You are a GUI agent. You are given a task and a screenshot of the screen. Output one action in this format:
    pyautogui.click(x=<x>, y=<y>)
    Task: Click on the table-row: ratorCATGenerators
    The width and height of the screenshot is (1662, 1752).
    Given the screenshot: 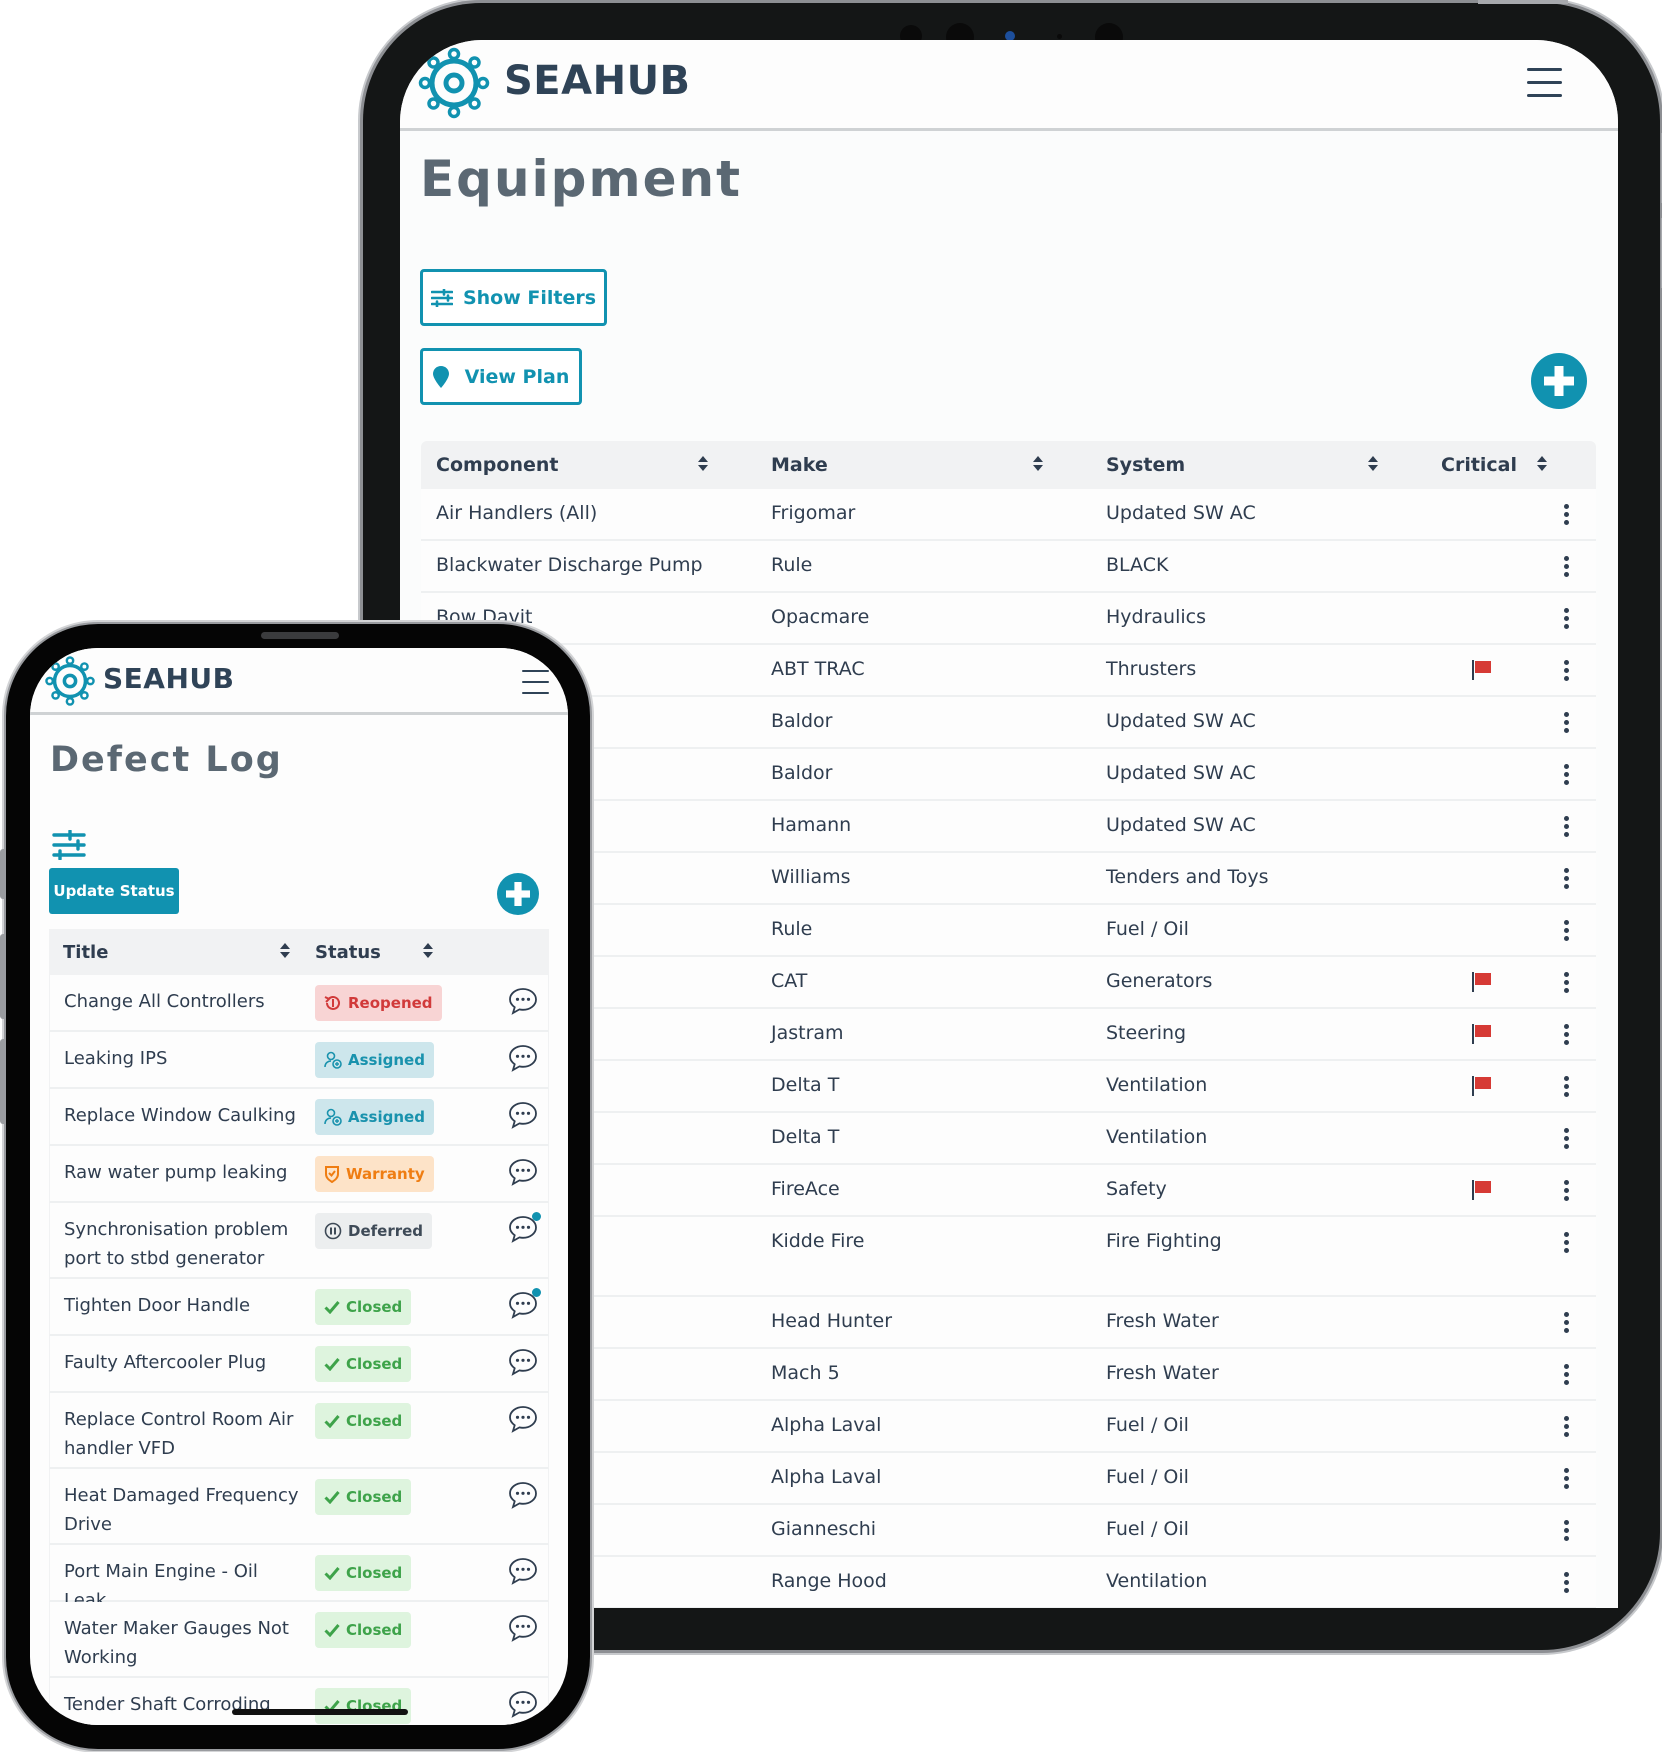 What is the action you would take?
    pyautogui.click(x=1008, y=983)
    